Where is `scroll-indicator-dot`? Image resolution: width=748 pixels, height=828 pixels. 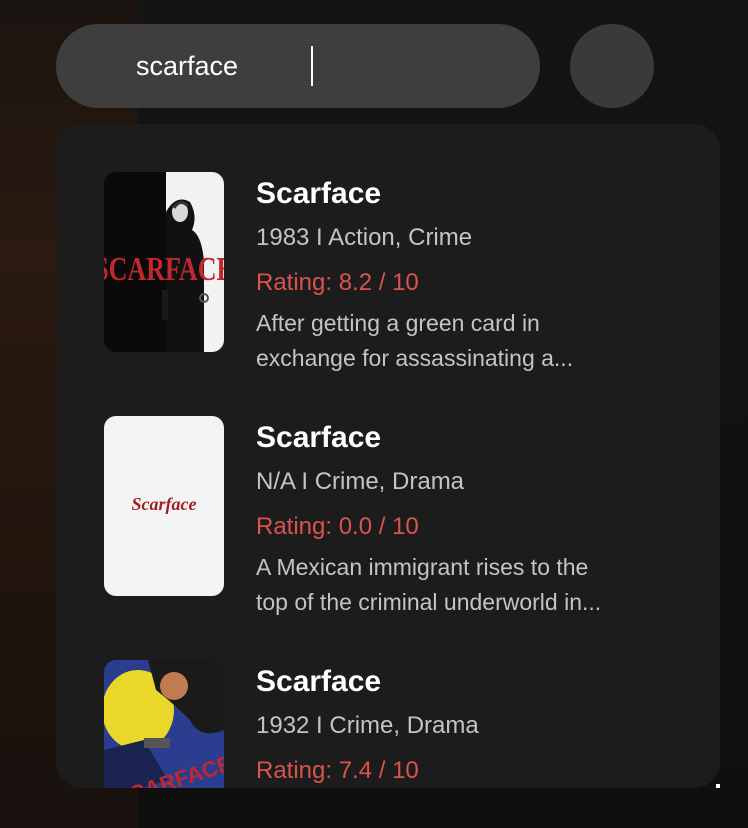 scroll-indicator-dot is located at coordinates (718, 786).